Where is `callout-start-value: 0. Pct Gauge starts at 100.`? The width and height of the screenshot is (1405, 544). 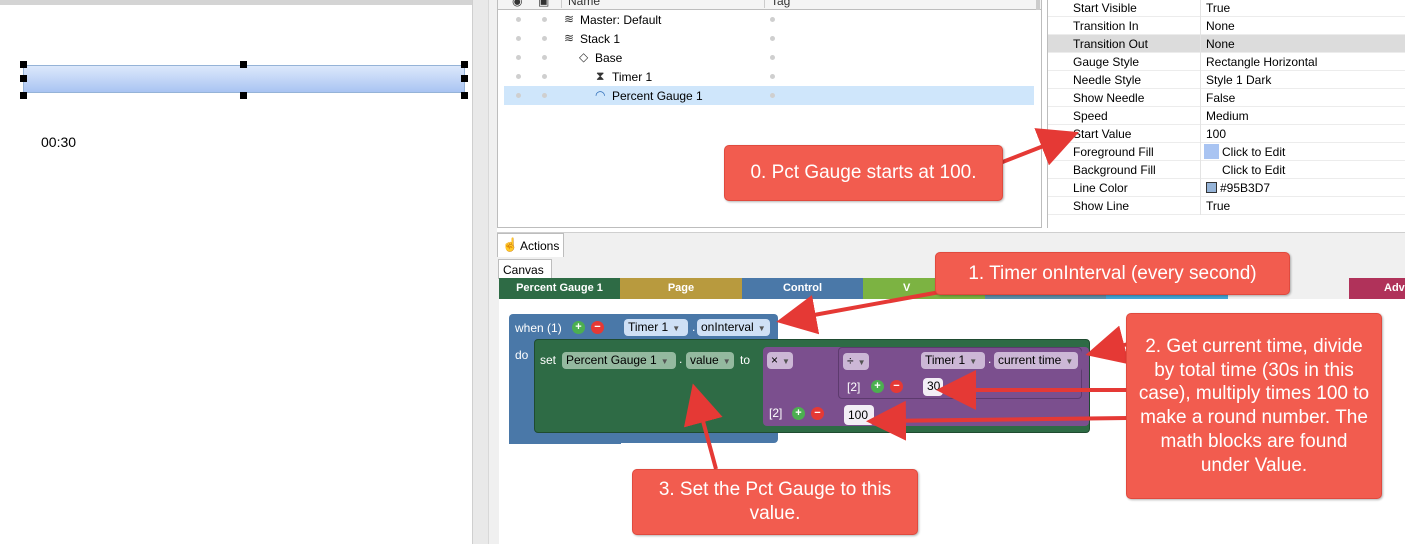 callout-start-value: 0. Pct Gauge starts at 100. is located at coordinates (863, 173).